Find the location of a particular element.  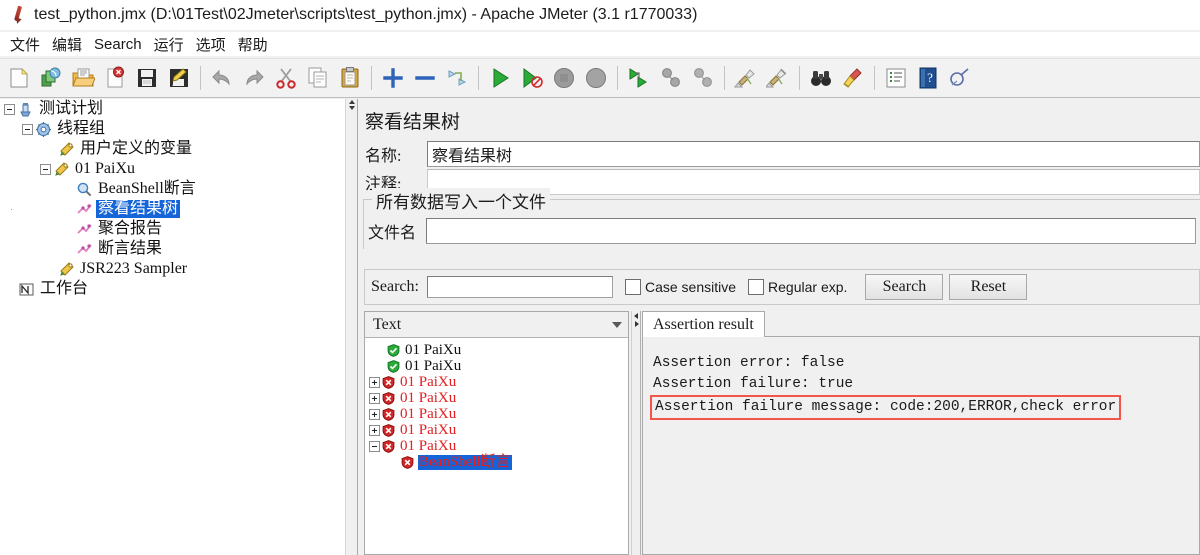

renderer-combobox: Text is located at coordinates (496, 325).